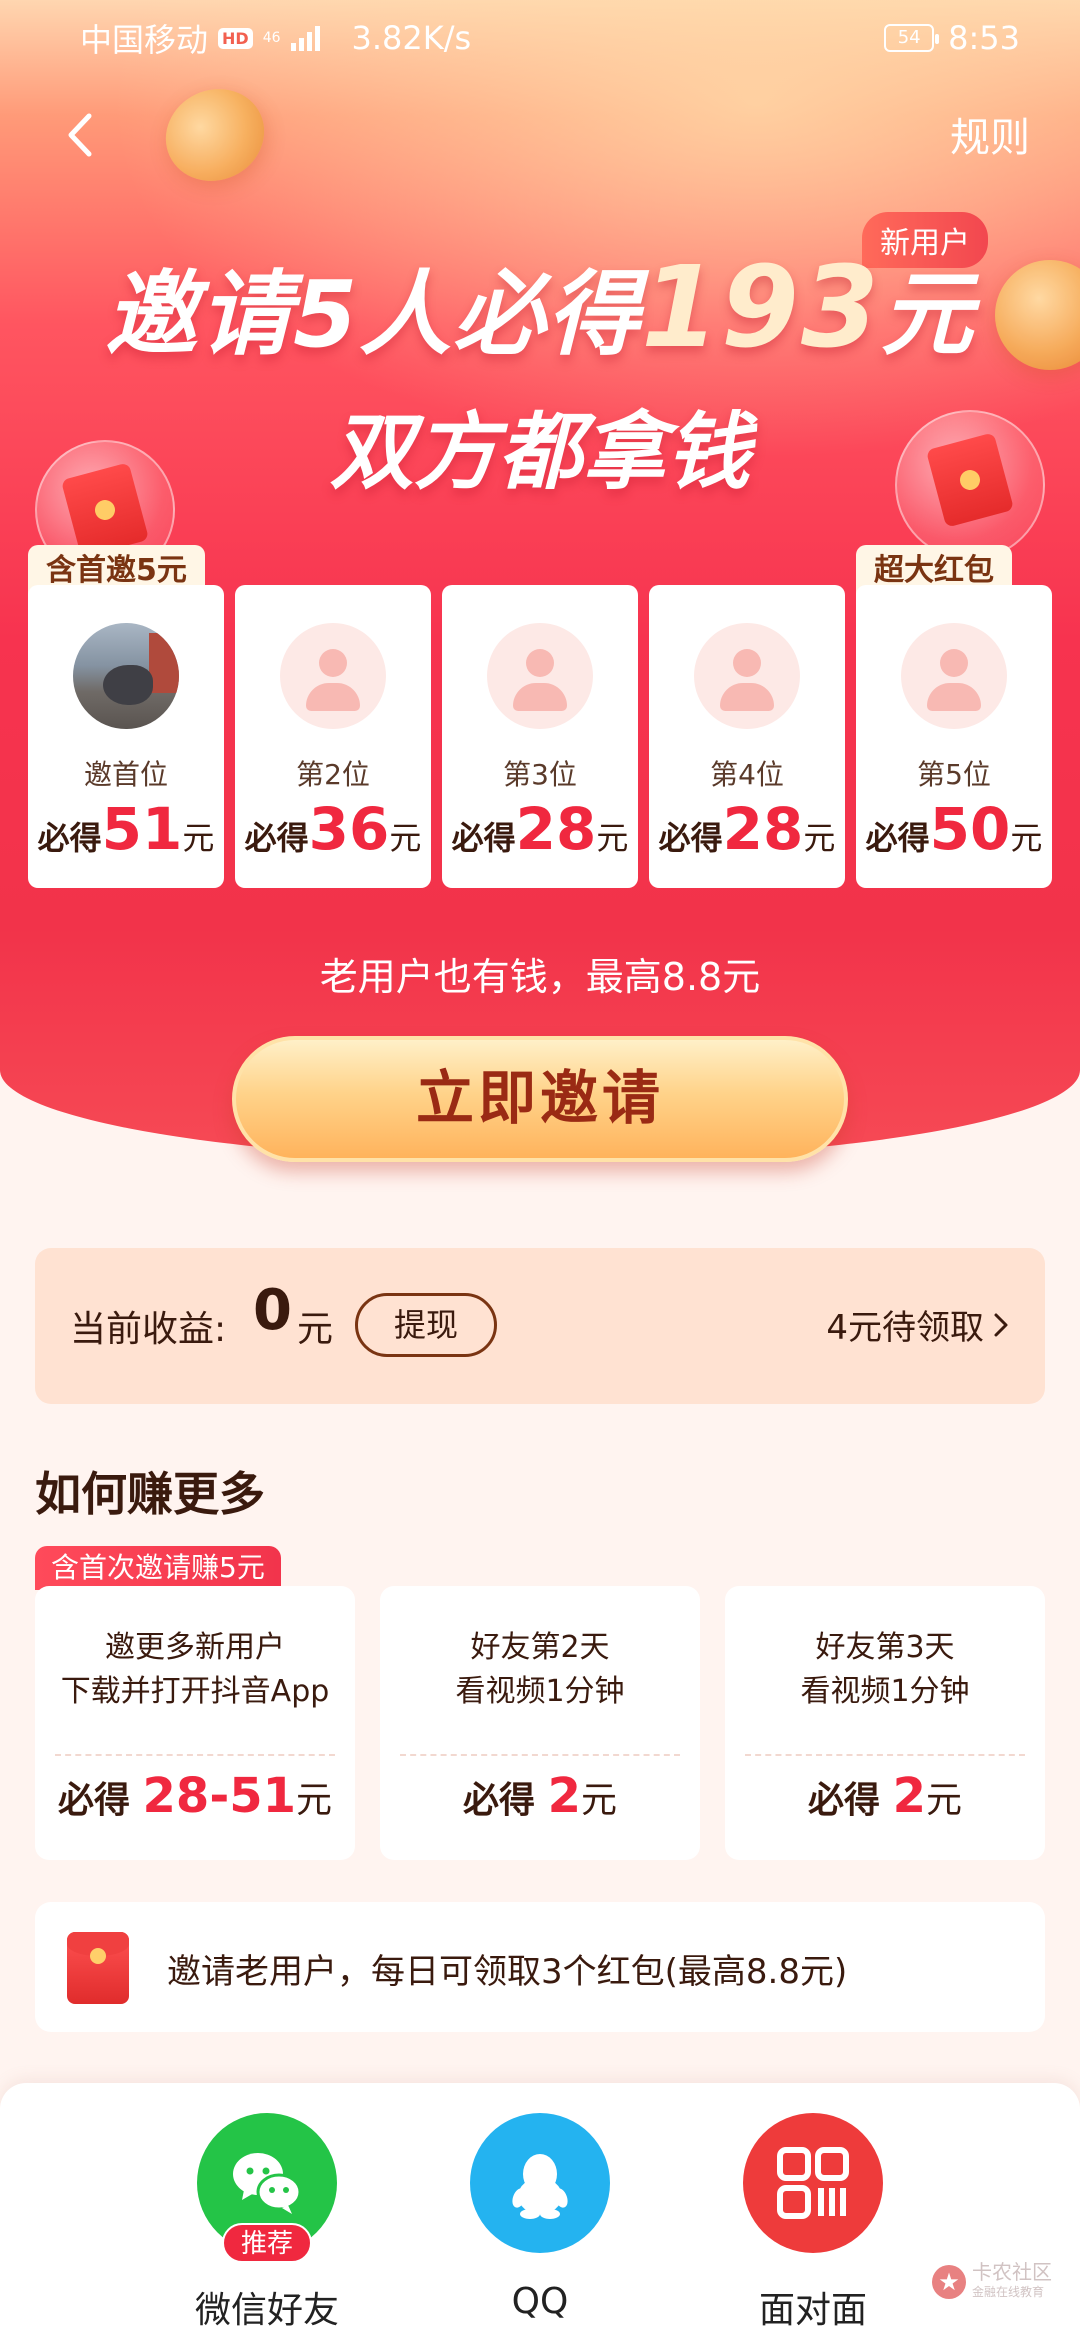  What do you see at coordinates (540, 1099) in the screenshot?
I see `invite-now-button: 立即邀请` at bounding box center [540, 1099].